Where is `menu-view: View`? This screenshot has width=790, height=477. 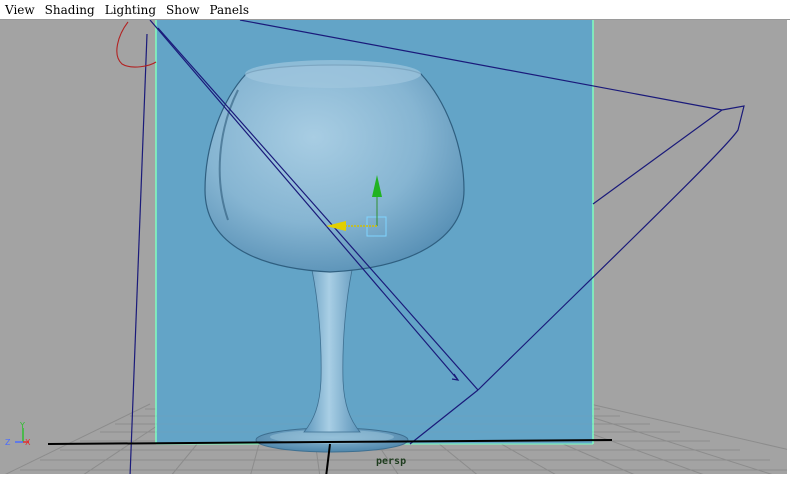
menu-view: View is located at coordinates (20, 10).